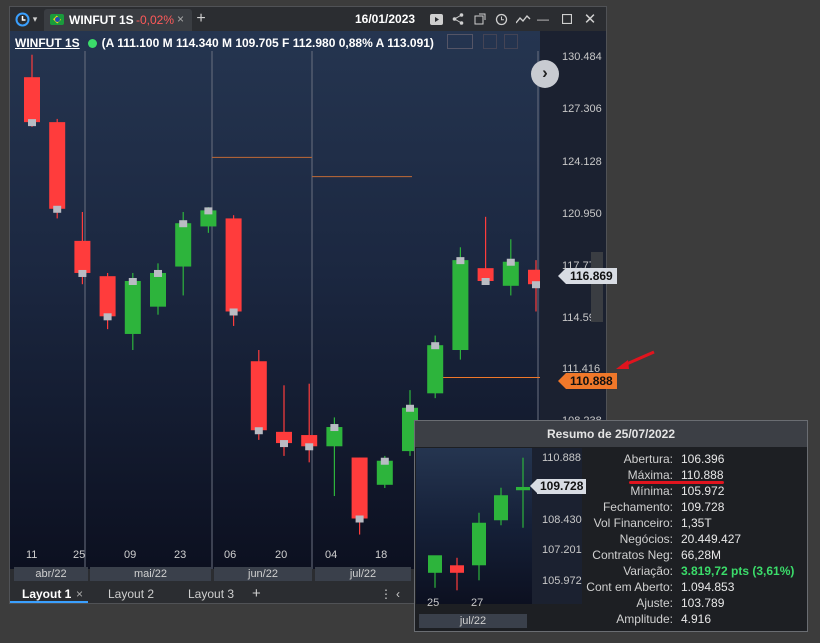 This screenshot has width=820, height=643. What do you see at coordinates (703, 491) in the screenshot?
I see `summary-value: 105.972` at bounding box center [703, 491].